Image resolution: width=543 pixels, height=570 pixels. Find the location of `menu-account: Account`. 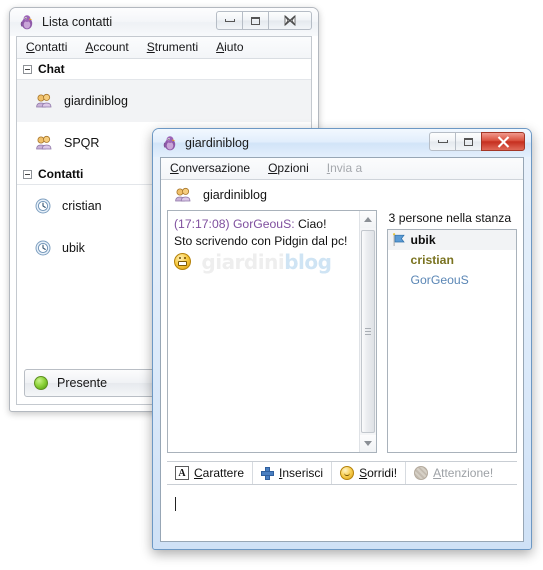

menu-account: Account is located at coordinates (106, 47).